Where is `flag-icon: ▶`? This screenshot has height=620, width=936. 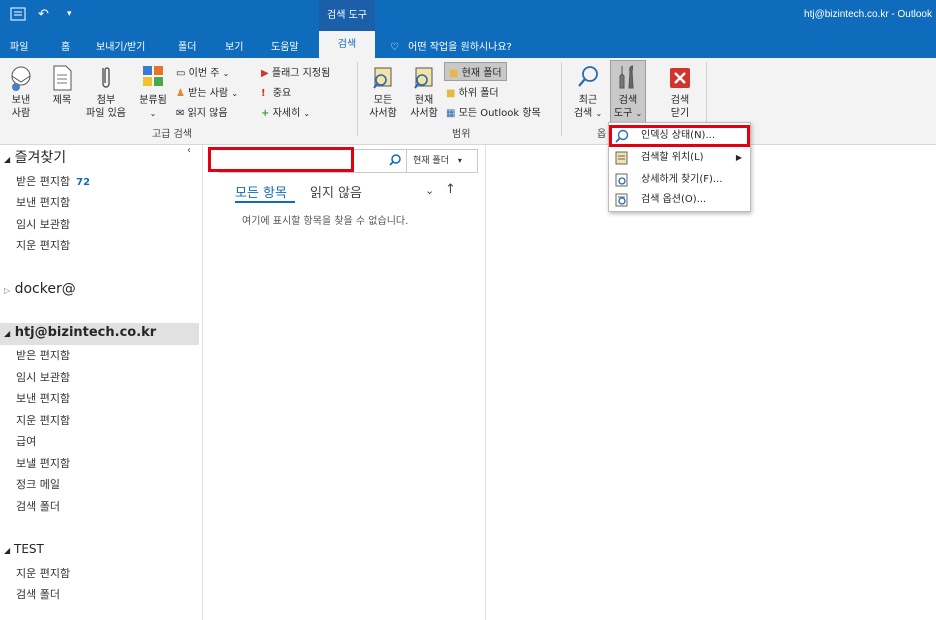 flag-icon: ▶ is located at coordinates (265, 73).